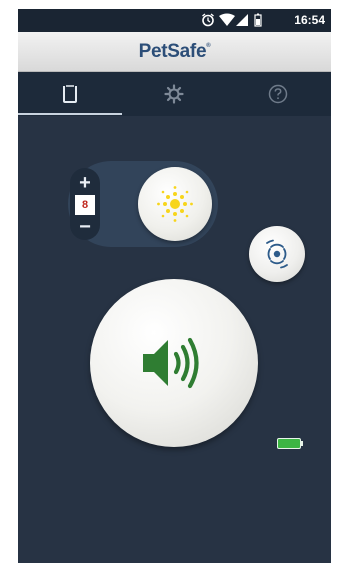  I want to click on collar-battery-indicator, so click(290, 442).